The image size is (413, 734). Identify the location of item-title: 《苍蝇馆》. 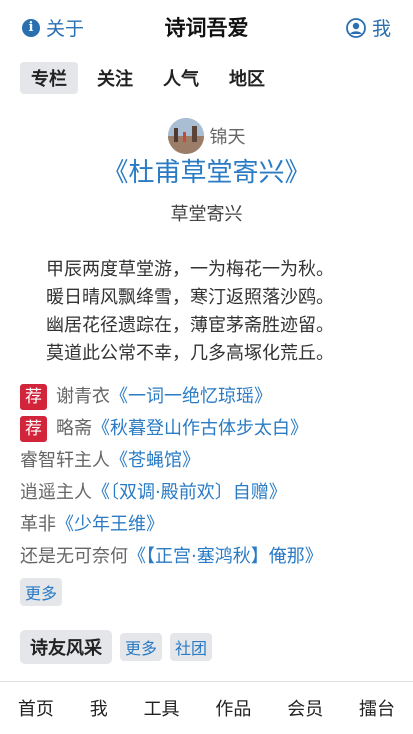
(155, 461).